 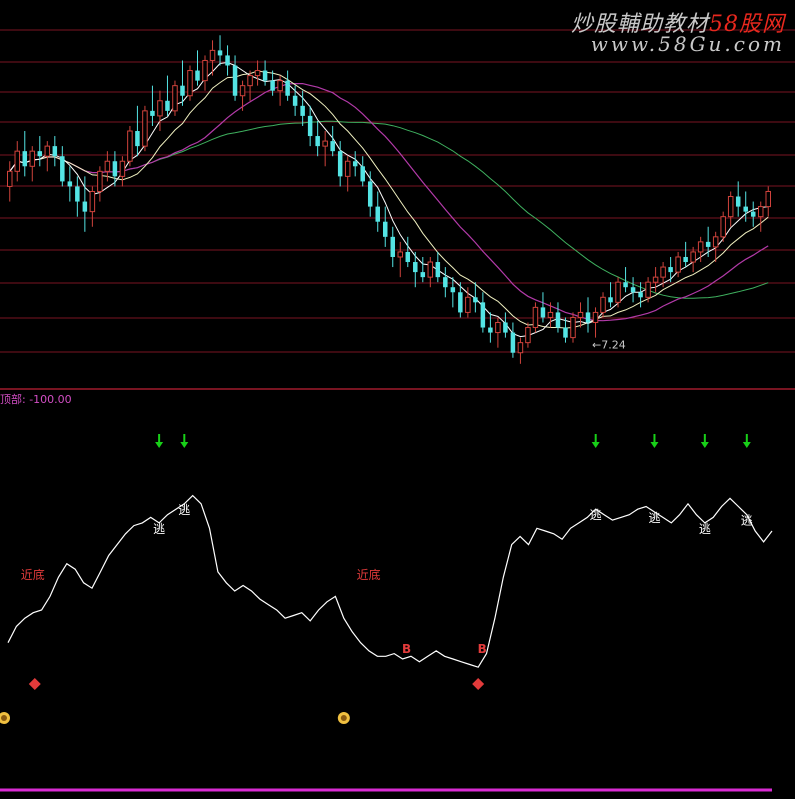 What do you see at coordinates (369, 574) in the screenshot?
I see `near-bottom-label: 近底` at bounding box center [369, 574].